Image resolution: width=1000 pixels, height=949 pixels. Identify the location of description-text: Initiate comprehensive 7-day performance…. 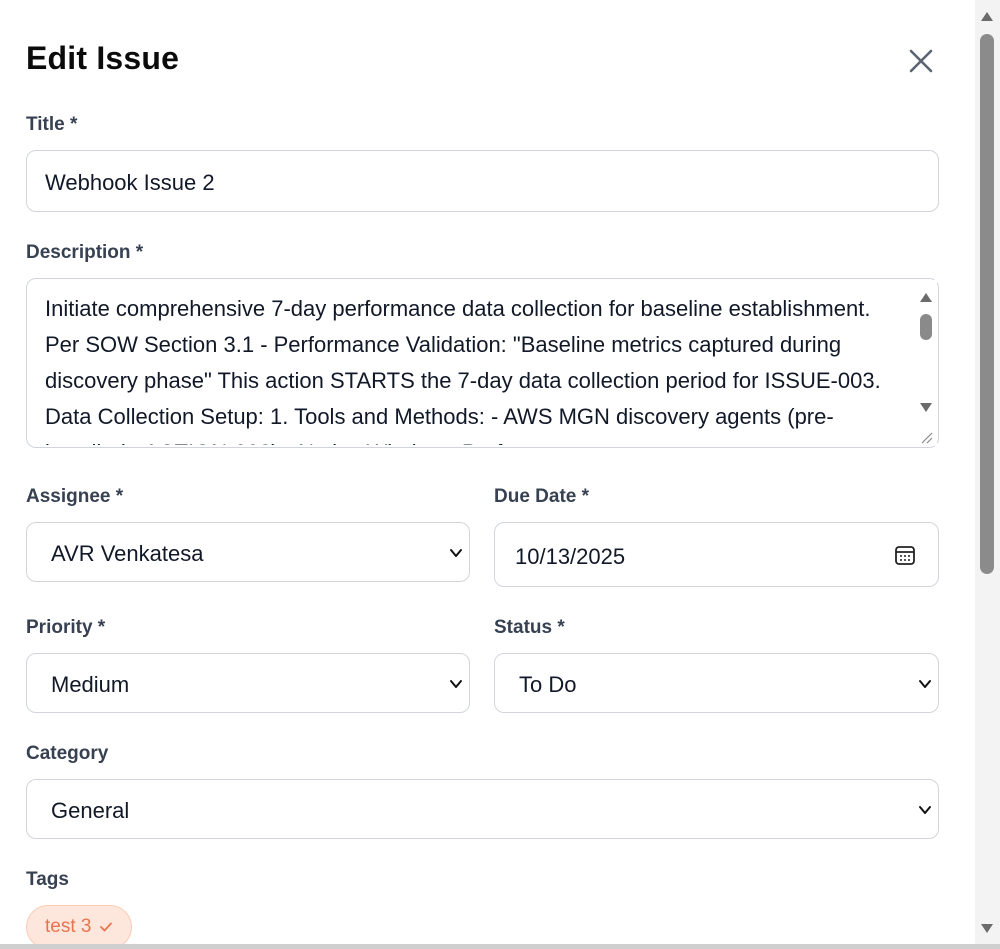
(463, 370).